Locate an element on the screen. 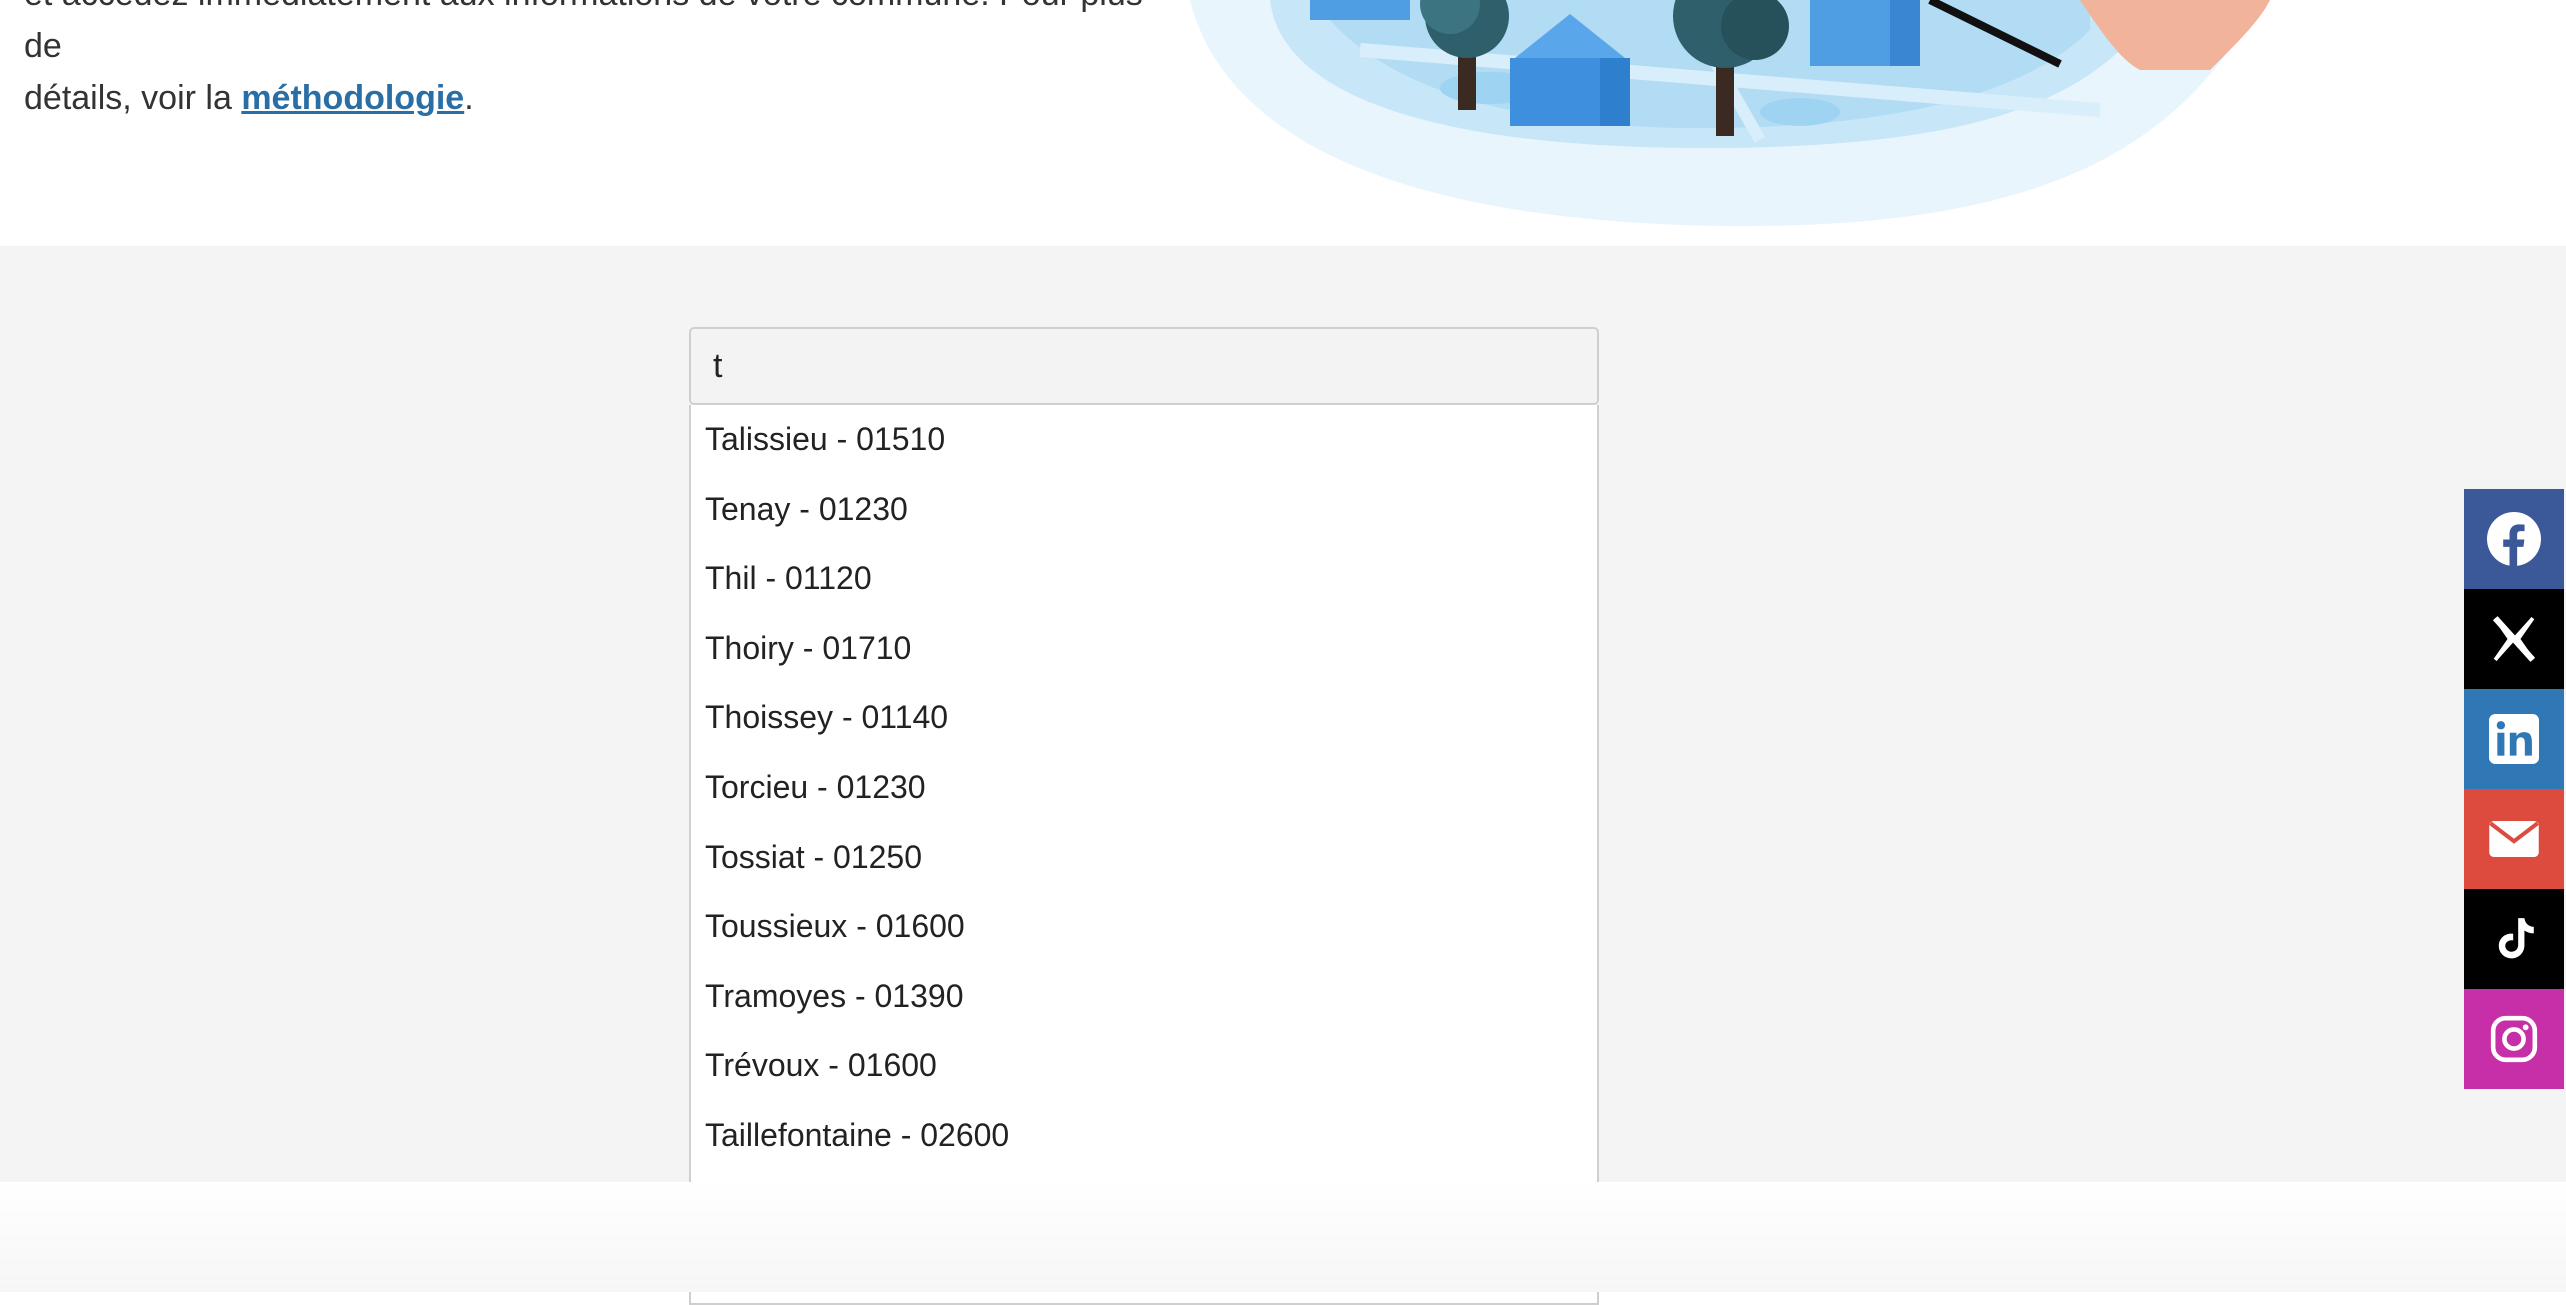  tiktok-icon is located at coordinates (2516, 938).